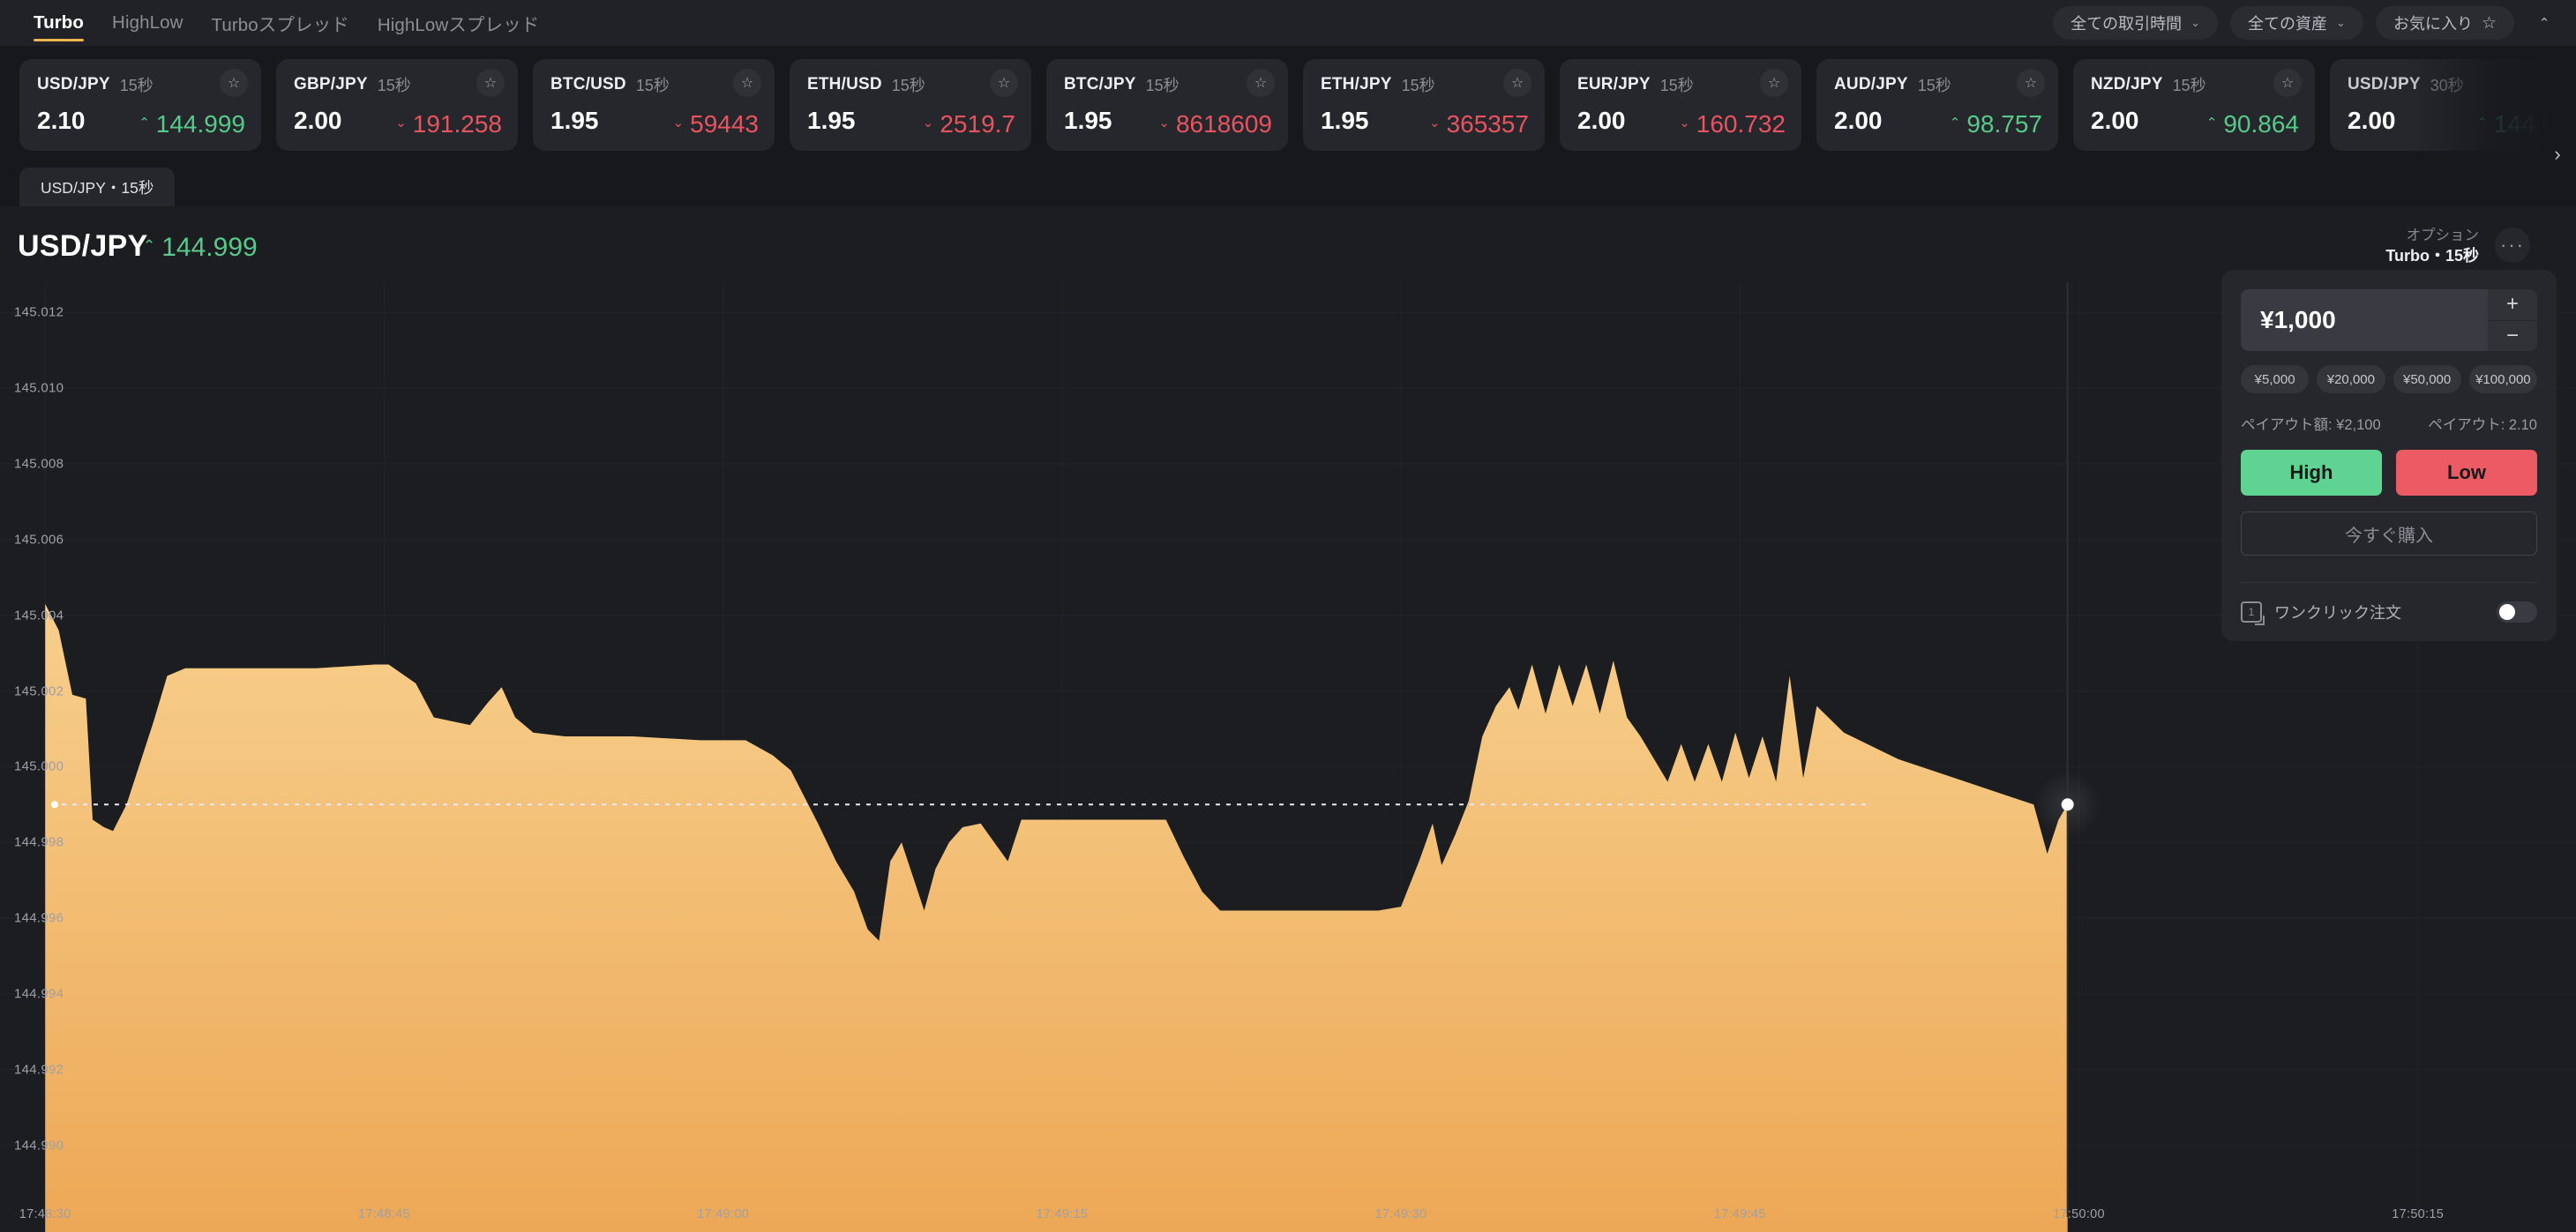  Describe the element at coordinates (1740, 1214) in the screenshot. I see `x-axis-tick: 17:49:45` at that location.